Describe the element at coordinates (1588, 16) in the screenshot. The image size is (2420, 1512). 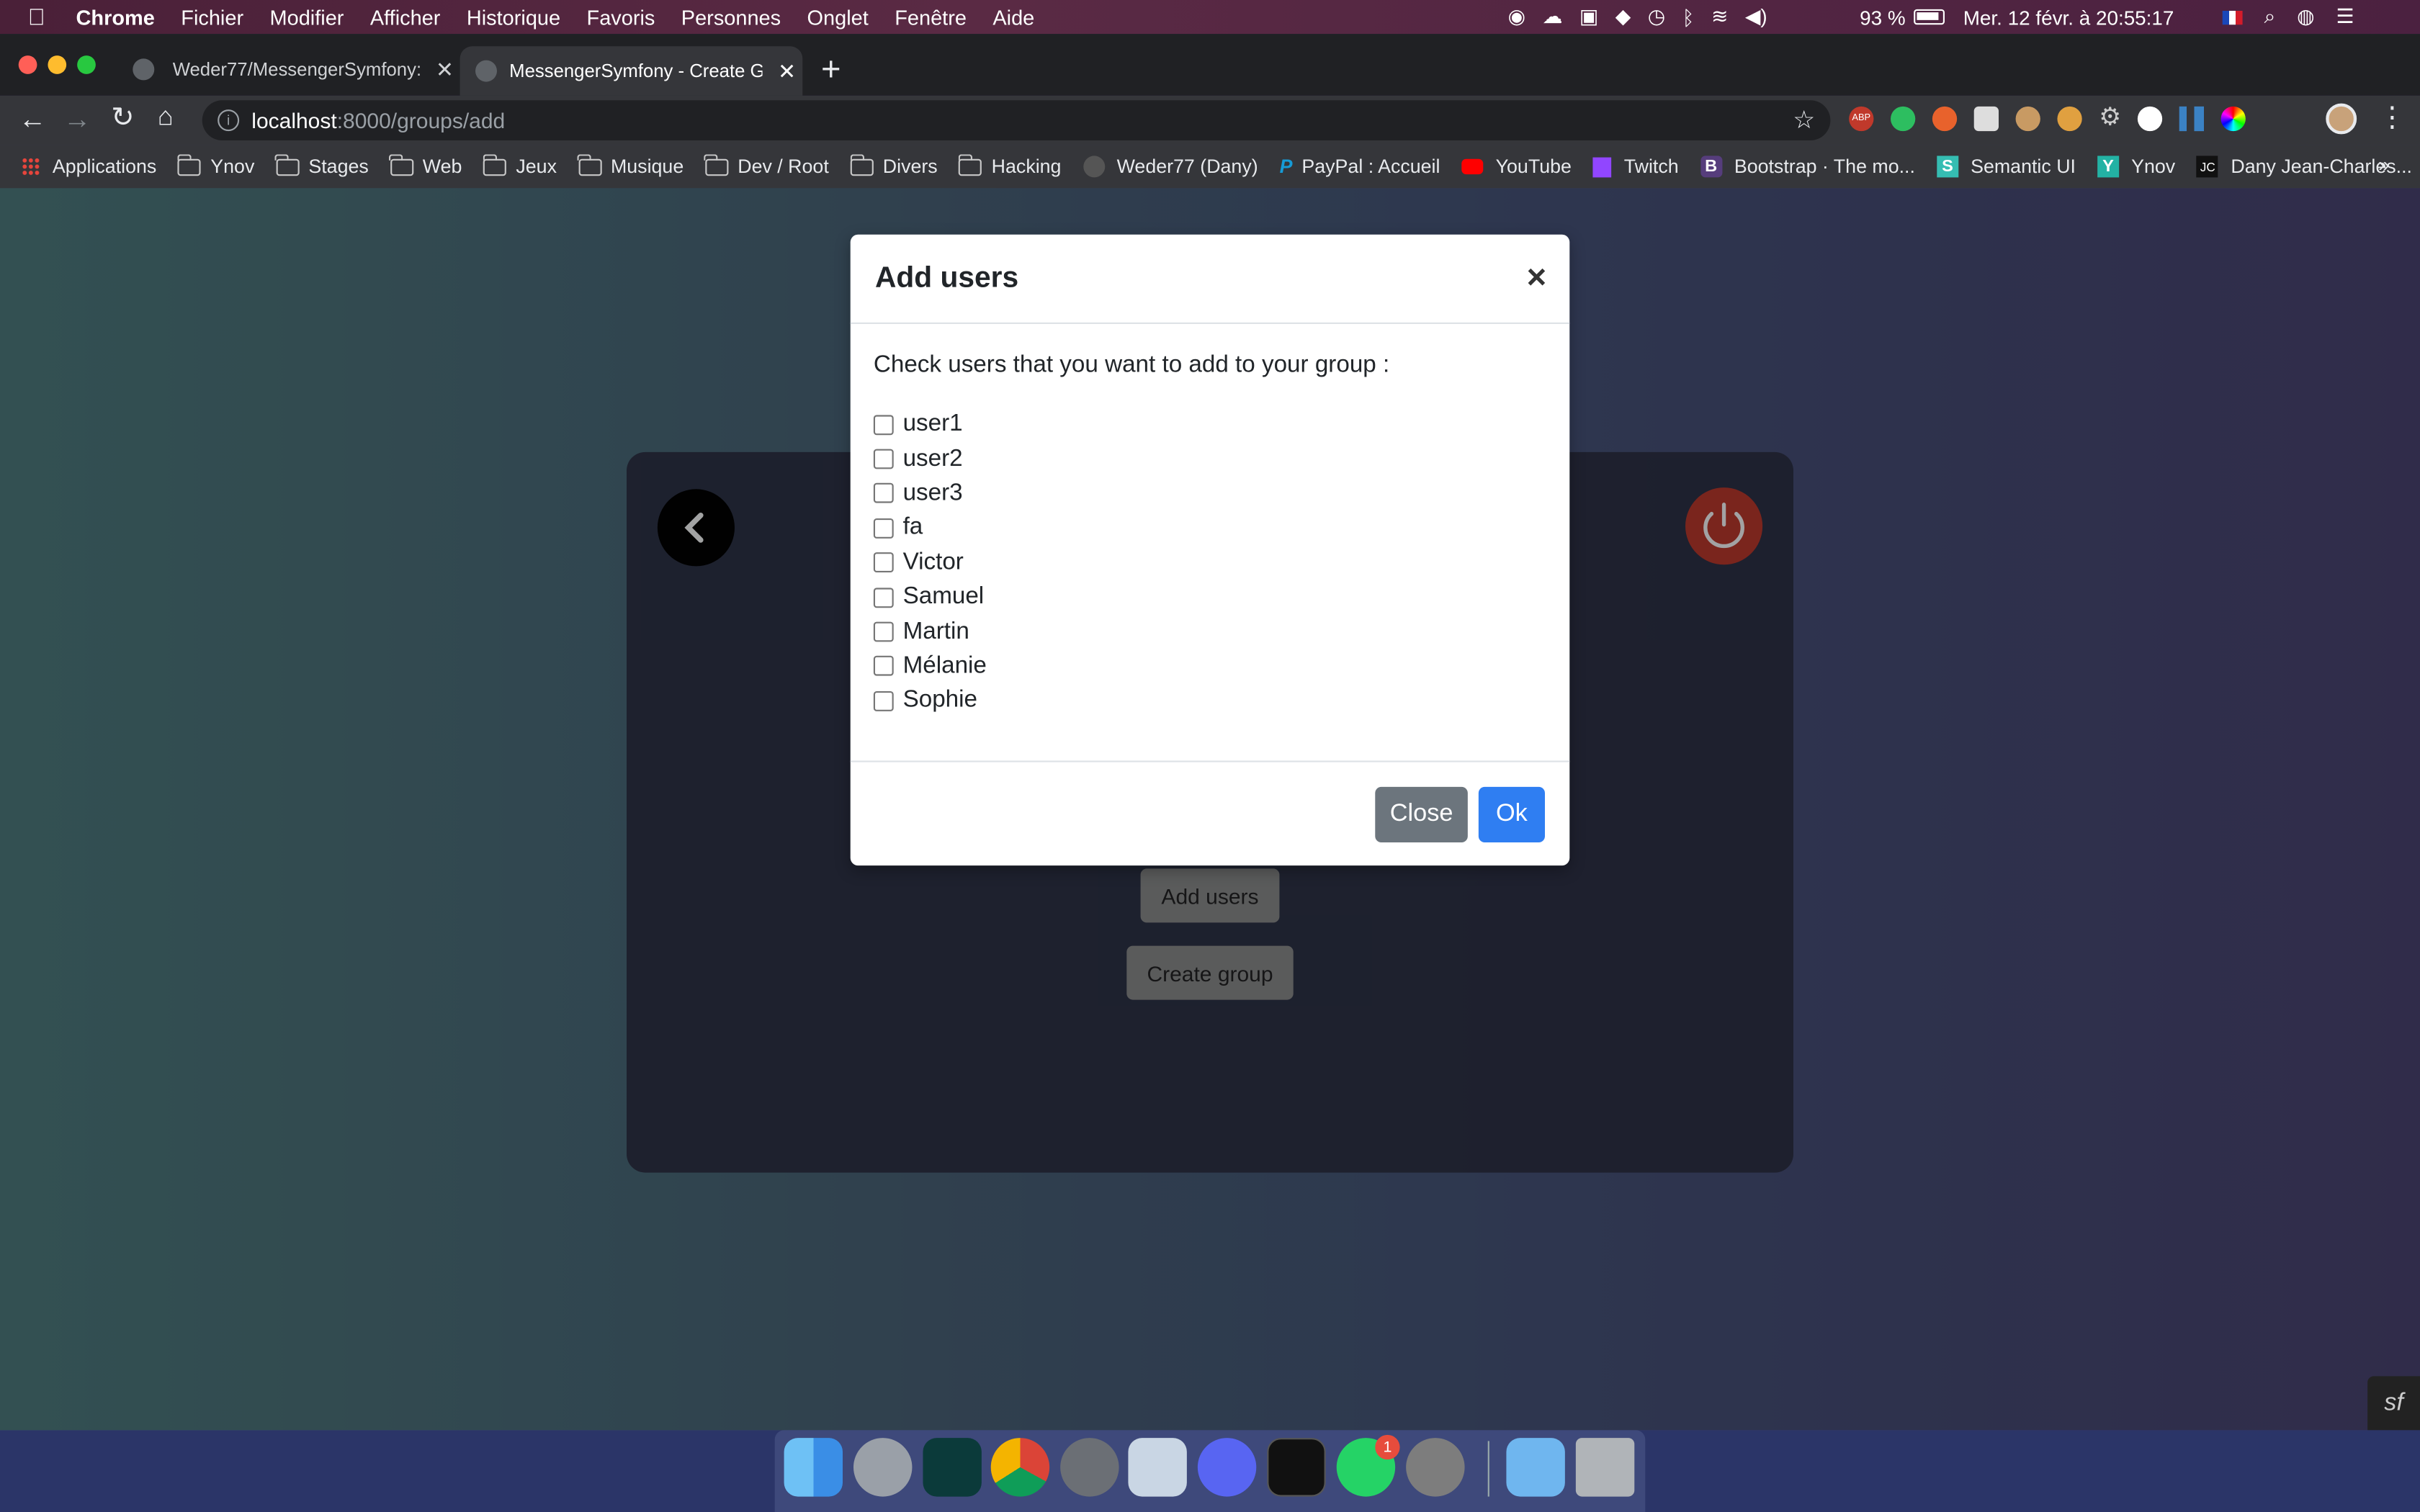
I see `docker-icon: ▣` at that location.